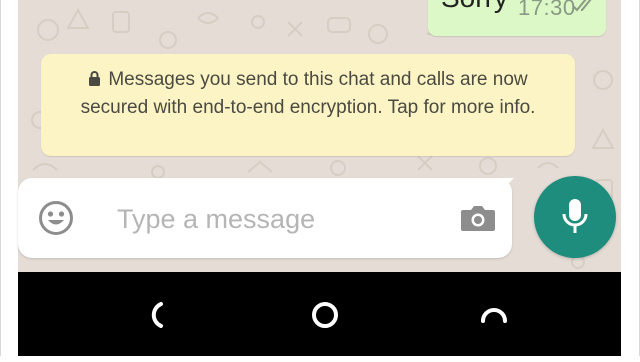 This screenshot has height=362, width=640. Describe the element at coordinates (94, 80) in the screenshot. I see `lock-icon` at that location.